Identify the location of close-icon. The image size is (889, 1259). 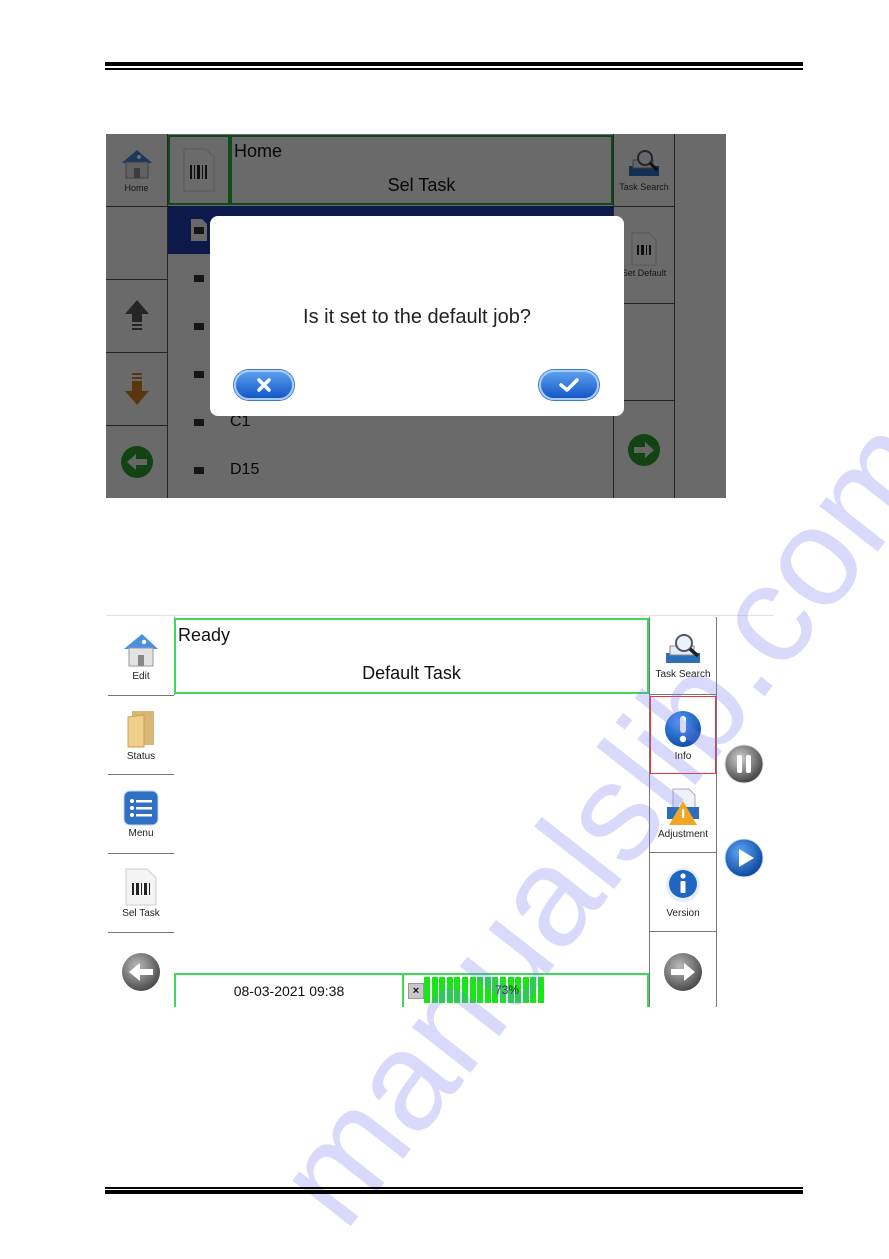
(264, 385).